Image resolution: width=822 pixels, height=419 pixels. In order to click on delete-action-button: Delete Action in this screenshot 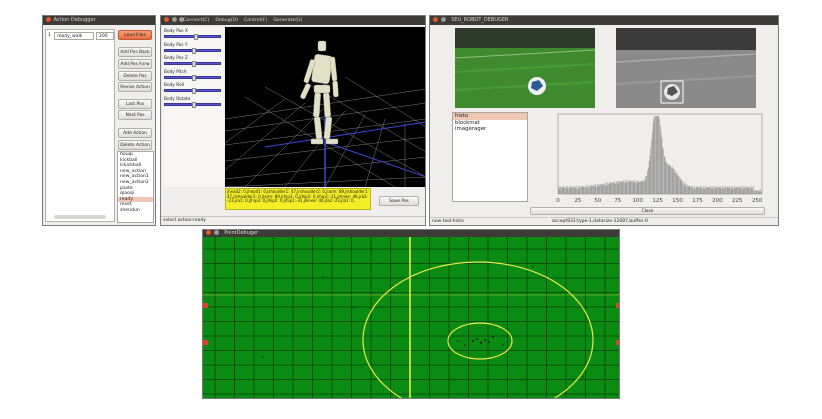, I will do `click(135, 145)`.